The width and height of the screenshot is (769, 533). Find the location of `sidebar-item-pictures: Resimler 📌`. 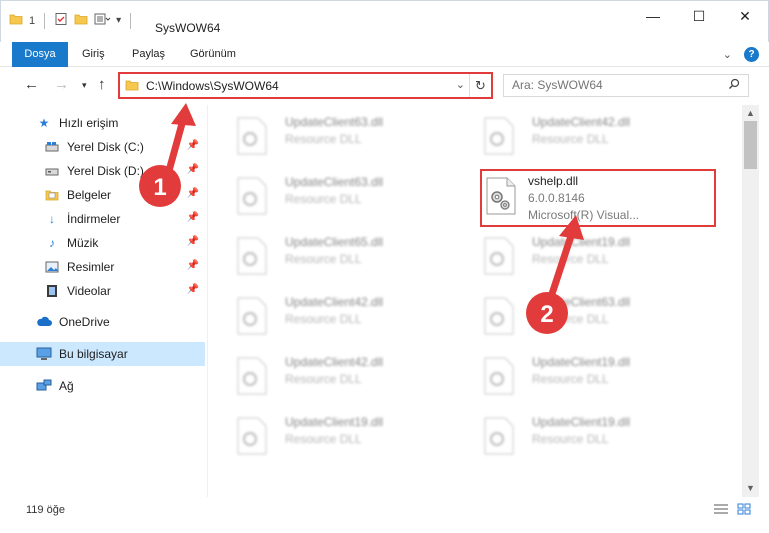

sidebar-item-pictures: Resimler 📌 is located at coordinates (102, 267).